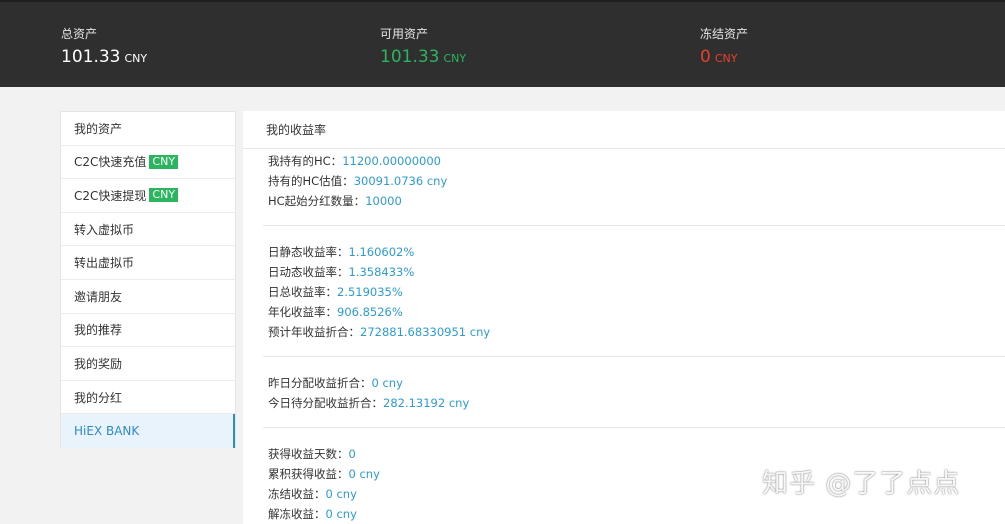 This screenshot has width=1005, height=524. I want to click on earnings-row: HC起始分红数量：10000, so click(636, 201).